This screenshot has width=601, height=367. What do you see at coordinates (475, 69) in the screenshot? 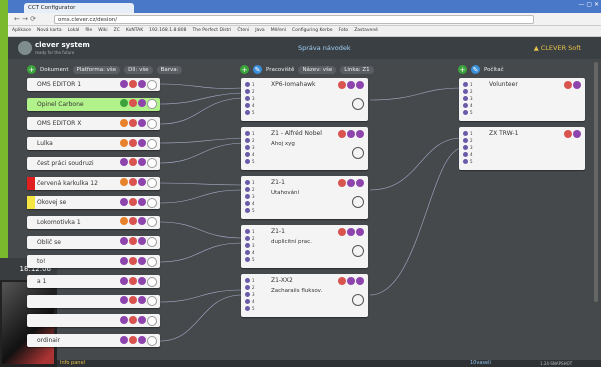
I see `edit-icon: ✎` at bounding box center [475, 69].